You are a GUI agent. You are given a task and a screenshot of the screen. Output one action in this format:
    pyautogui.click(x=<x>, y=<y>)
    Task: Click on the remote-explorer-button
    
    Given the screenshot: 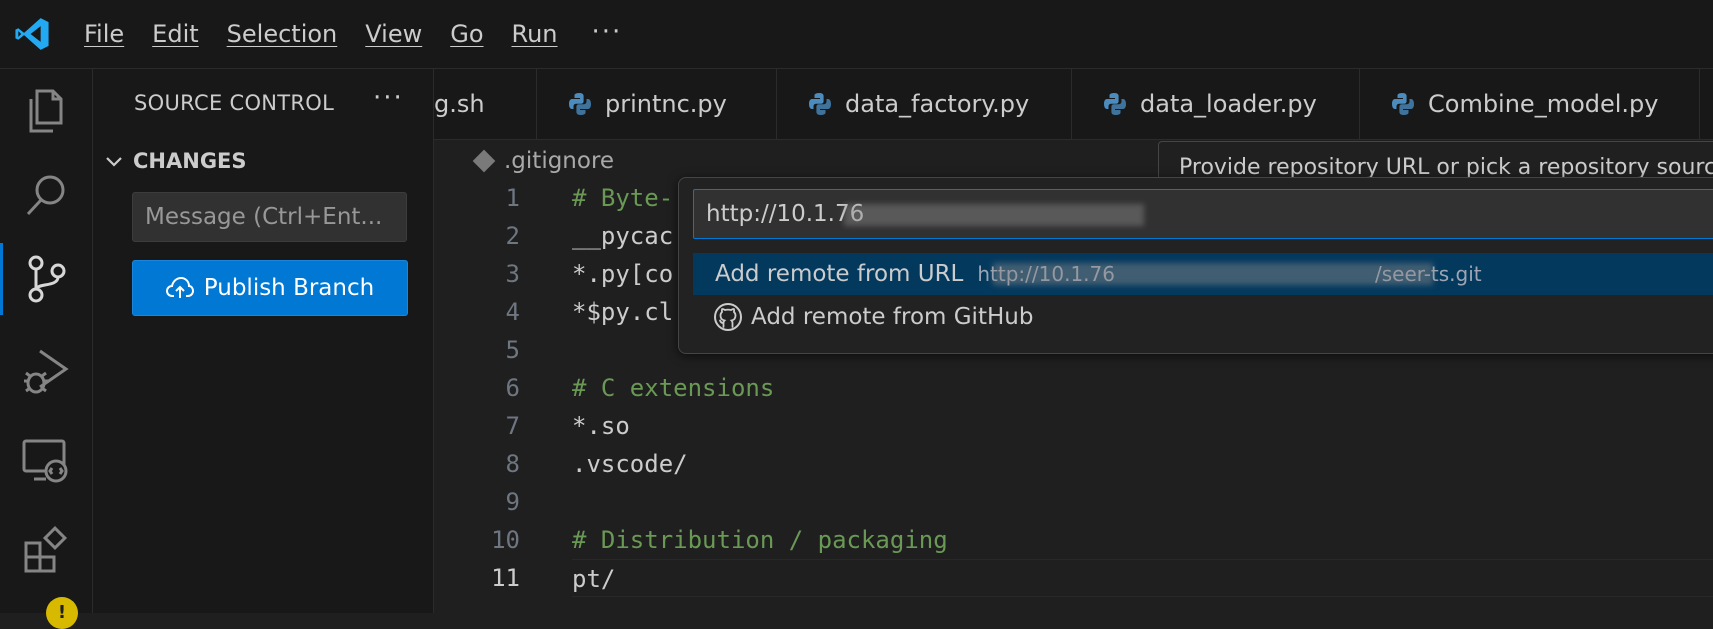 What is the action you would take?
    pyautogui.click(x=46, y=461)
    